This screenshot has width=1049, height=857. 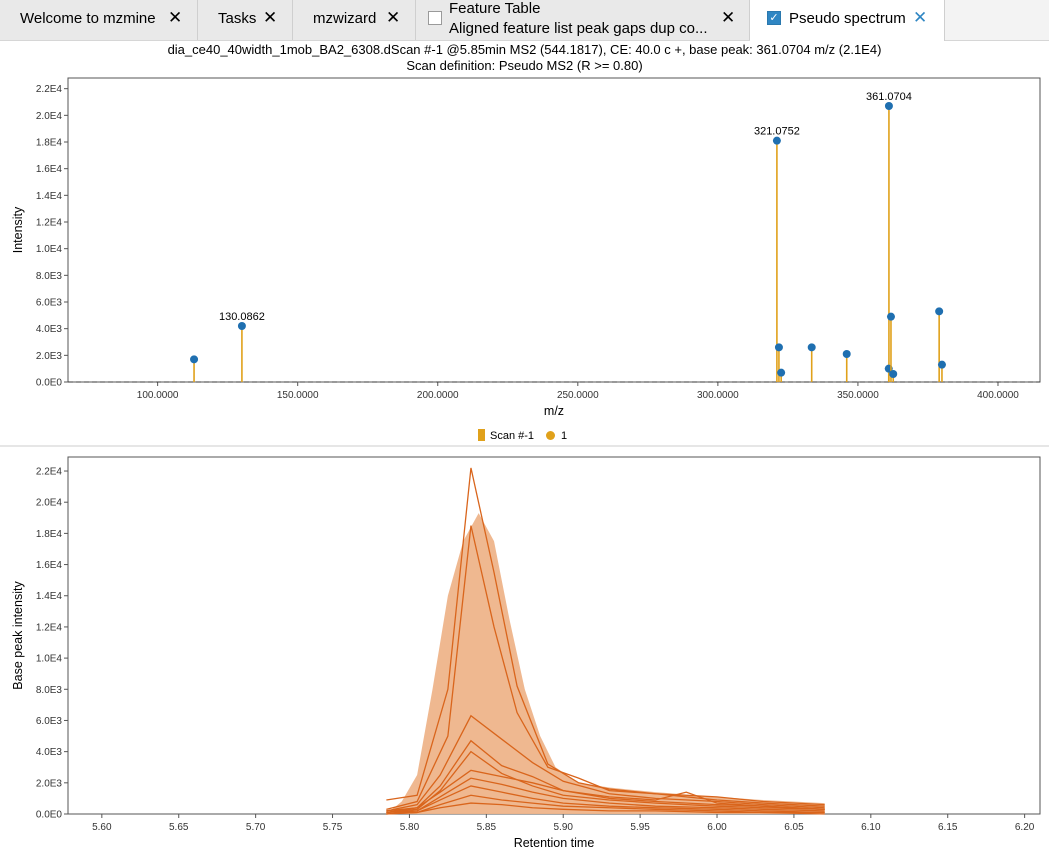 I want to click on spectrum-x-tick-label: 400.0000, so click(x=998, y=395).